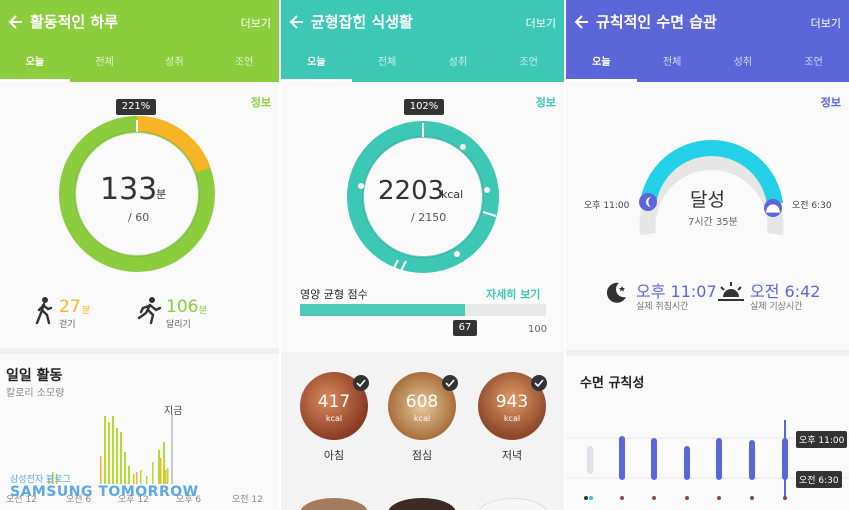  Describe the element at coordinates (707, 41) in the screenshot. I see `sleep-header: 규칙적인 수면 습관 더보기 오늘 전체 성취 조언` at that location.